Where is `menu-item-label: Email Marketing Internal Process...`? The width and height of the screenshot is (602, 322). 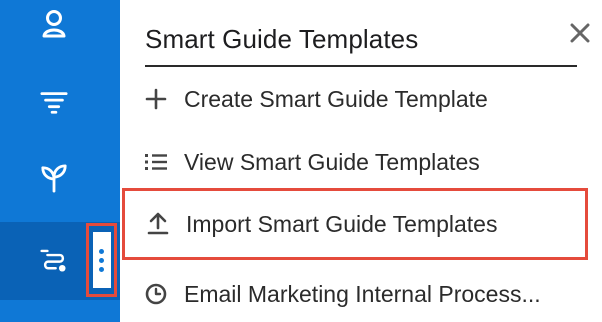 menu-item-label: Email Marketing Internal Process... is located at coordinates (362, 293).